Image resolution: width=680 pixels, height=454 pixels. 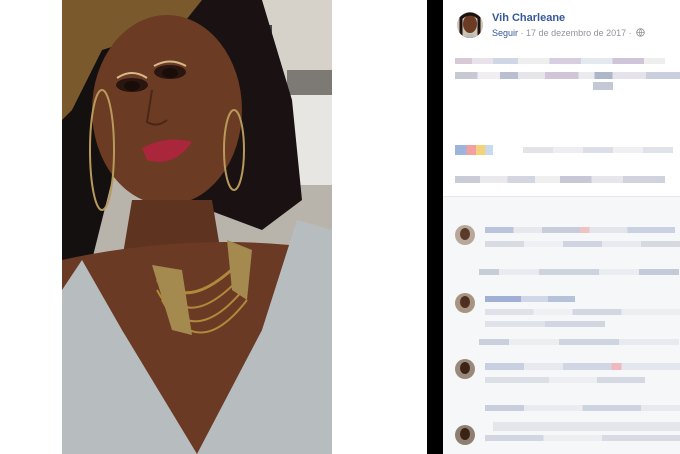 I want to click on post-meta: Seguir · 17 de dezembro de 2017 ·, so click(x=568, y=33).